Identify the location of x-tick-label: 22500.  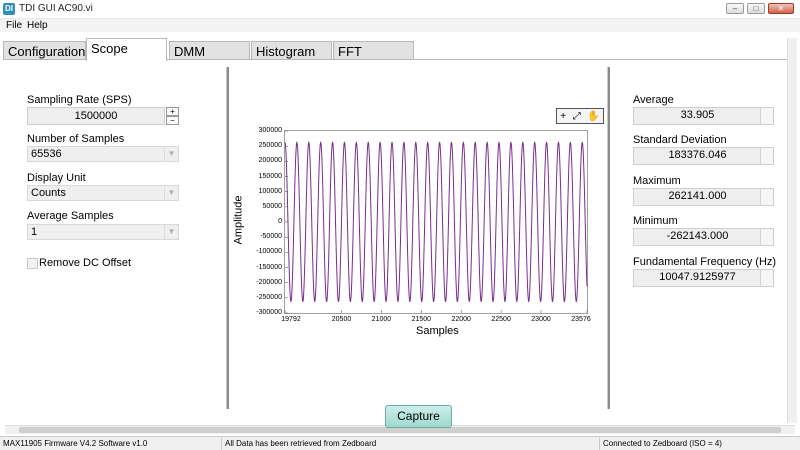
(501, 319).